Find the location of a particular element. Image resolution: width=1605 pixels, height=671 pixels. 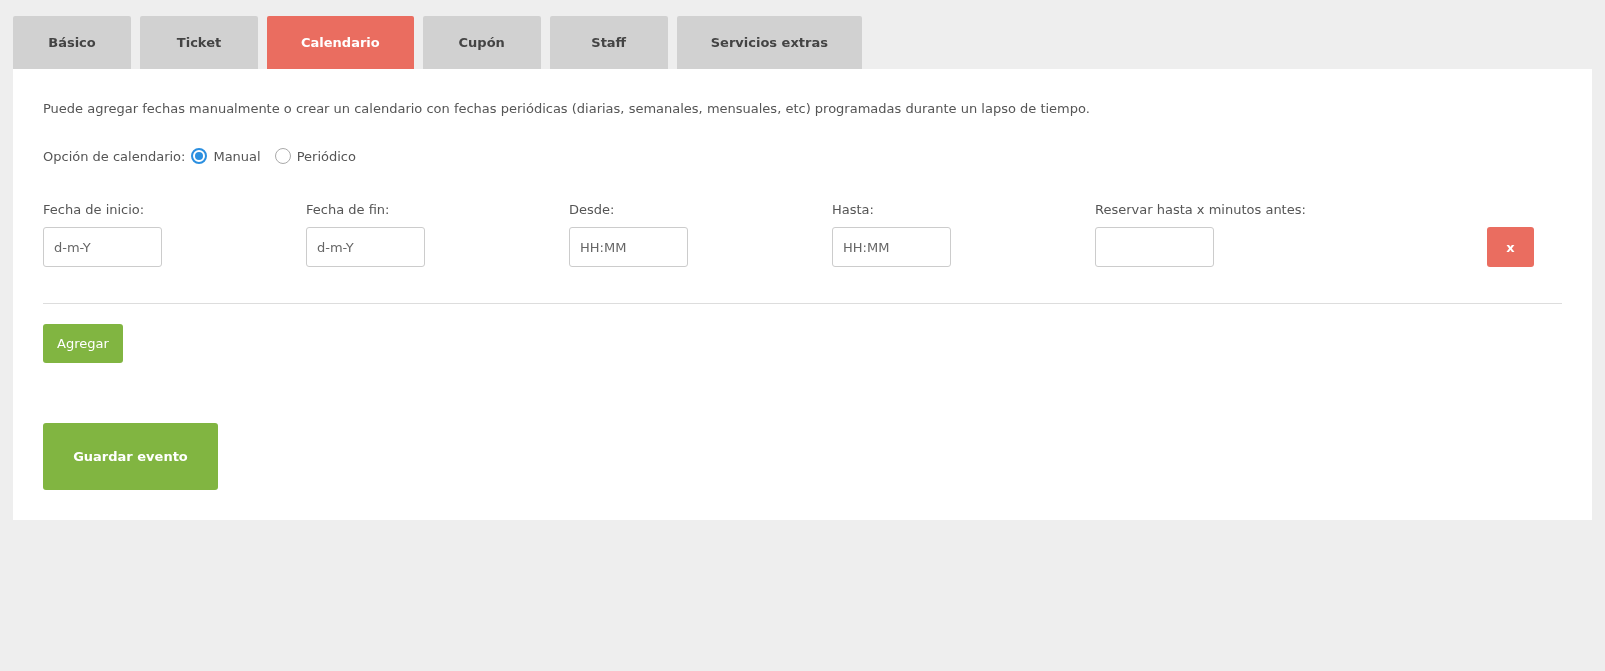

tab: Cupón is located at coordinates (481, 42).